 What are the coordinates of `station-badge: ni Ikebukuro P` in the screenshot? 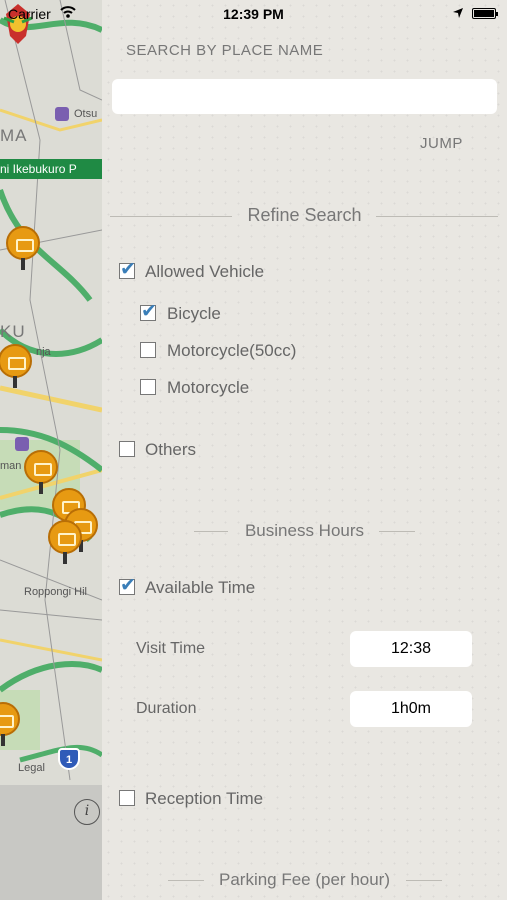 It's located at (51, 169).